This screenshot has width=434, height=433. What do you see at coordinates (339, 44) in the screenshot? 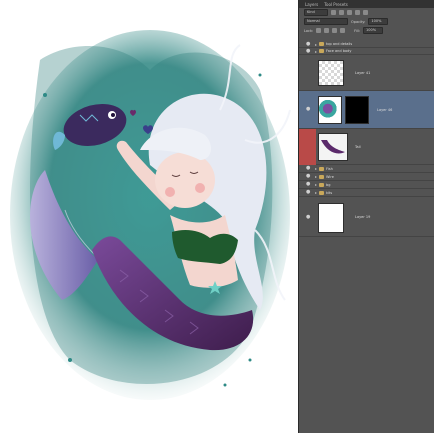
I see `layer-name: top and details` at bounding box center [339, 44].